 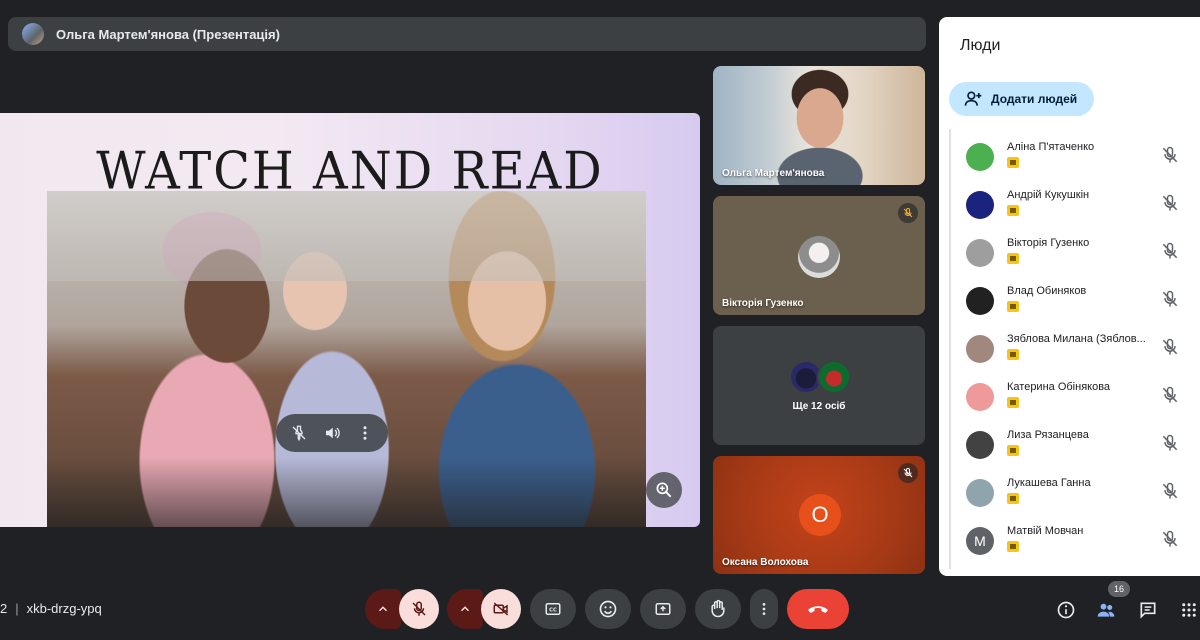 I want to click on person-name: Андрій Кукушкін, so click(x=1048, y=195).